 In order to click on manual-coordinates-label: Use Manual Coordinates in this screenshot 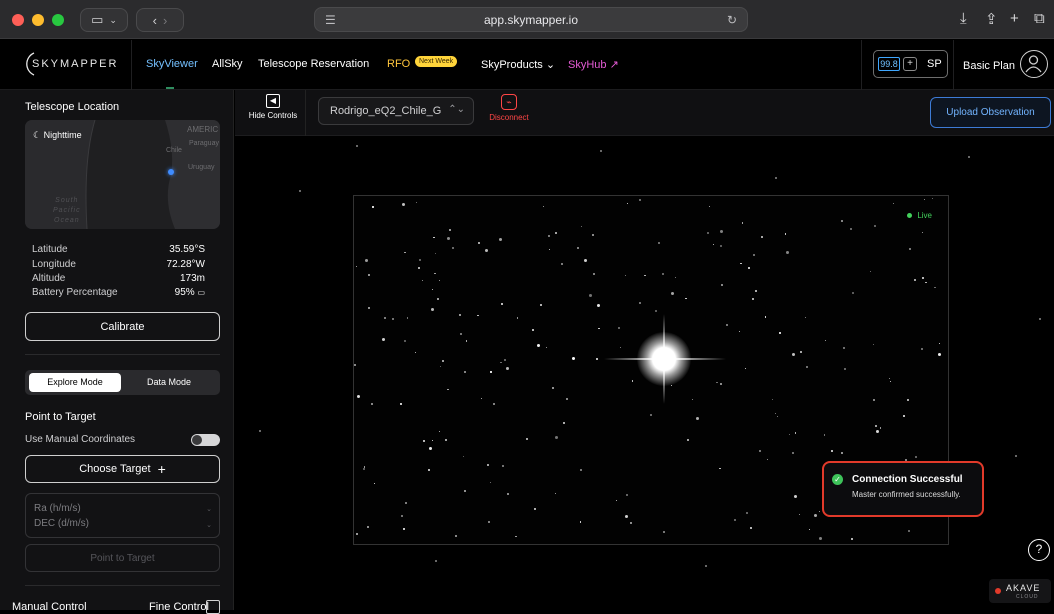, I will do `click(80, 439)`.